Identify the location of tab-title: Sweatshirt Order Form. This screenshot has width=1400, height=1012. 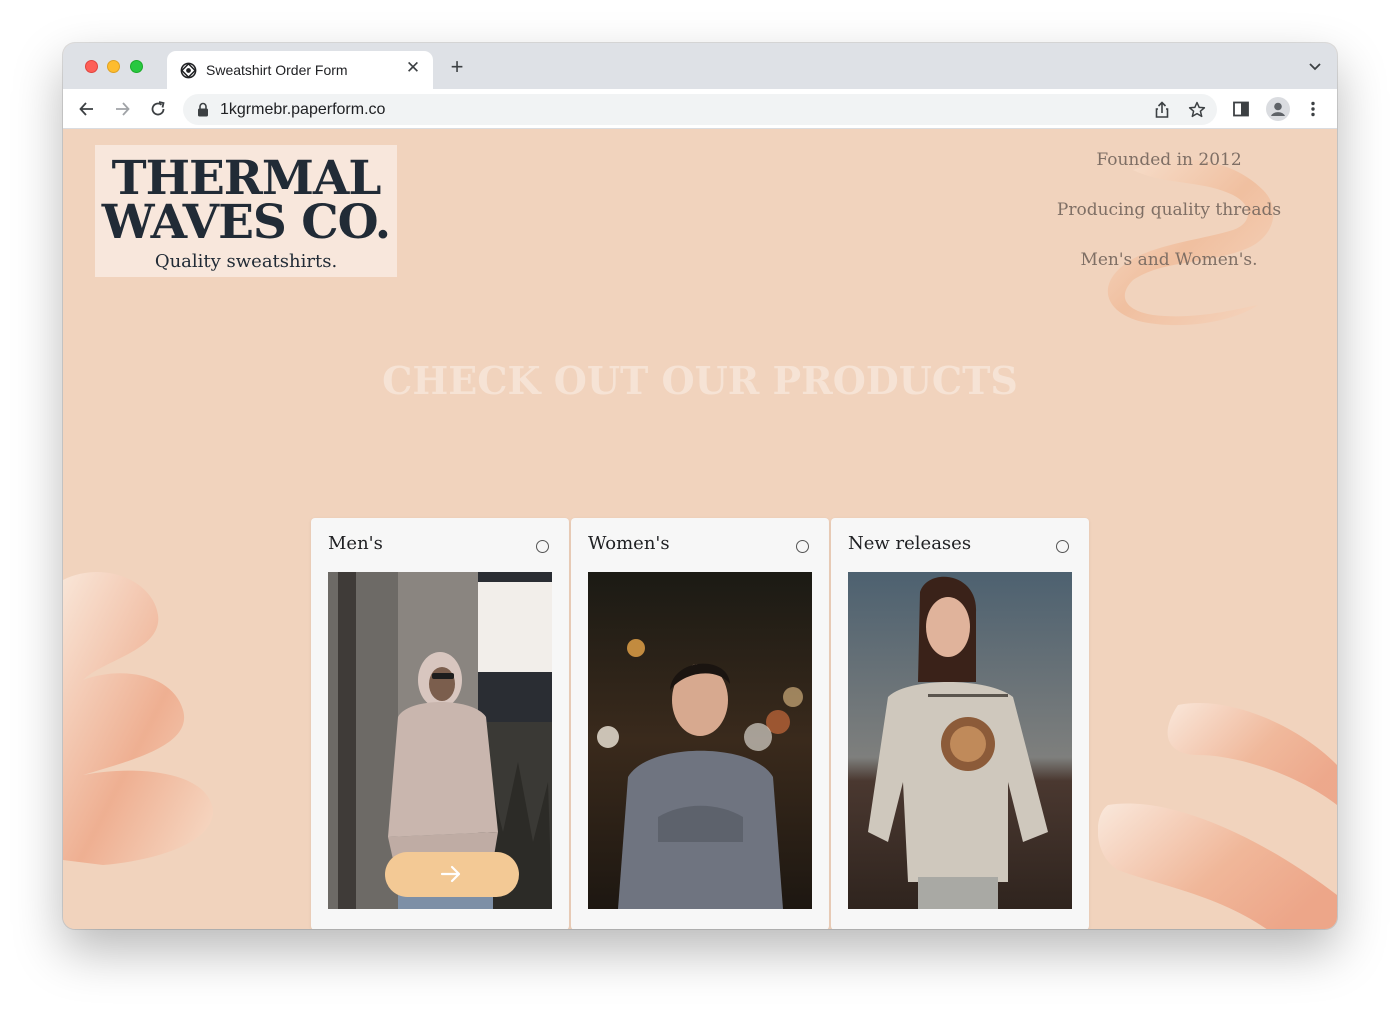
(277, 70).